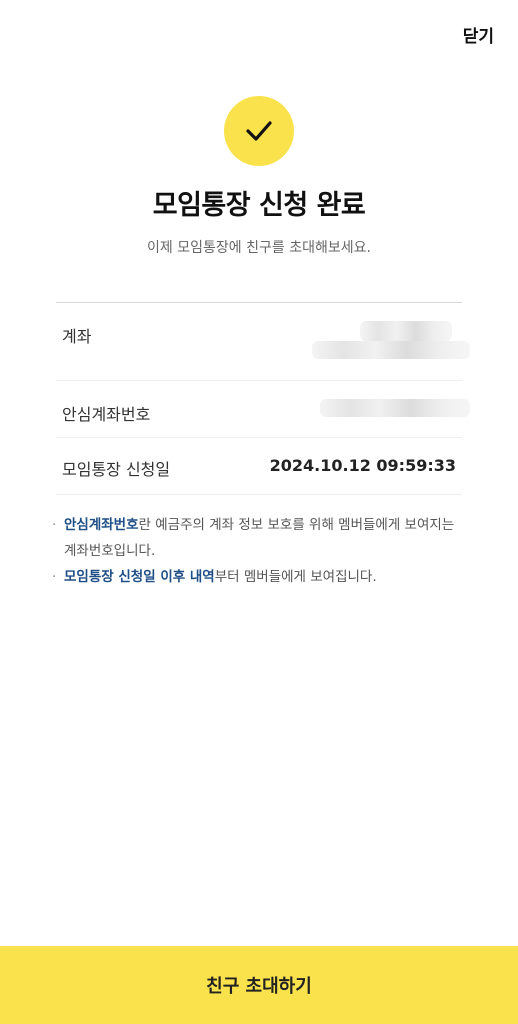  I want to click on note-text: 부터 멤버들에게 보여집니다., so click(295, 577).